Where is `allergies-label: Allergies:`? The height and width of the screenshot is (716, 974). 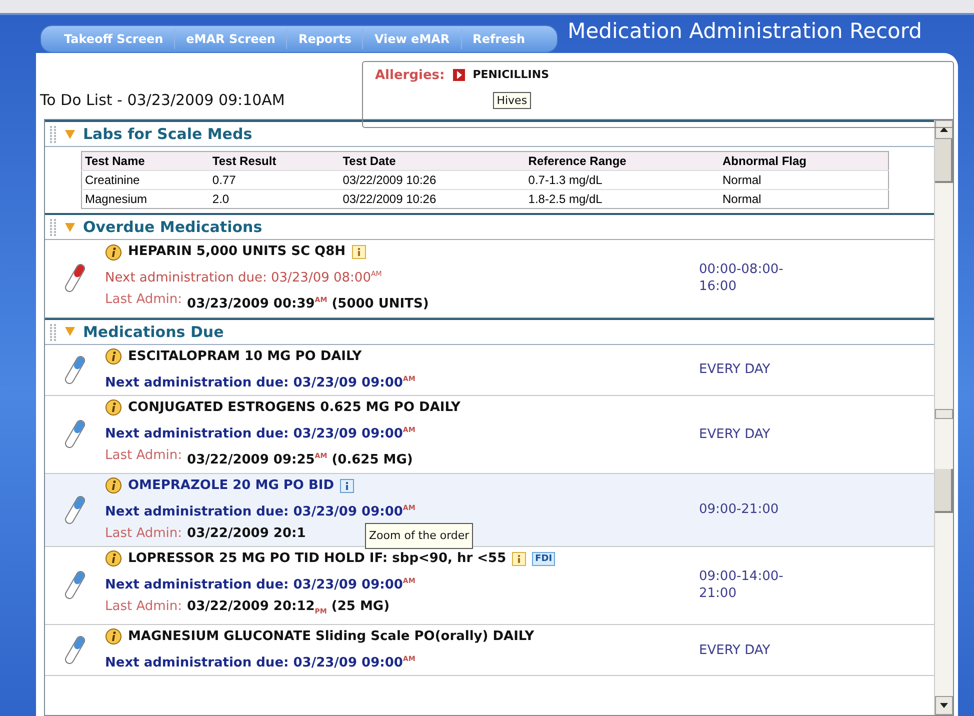 allergies-label: Allergies: is located at coordinates (410, 75).